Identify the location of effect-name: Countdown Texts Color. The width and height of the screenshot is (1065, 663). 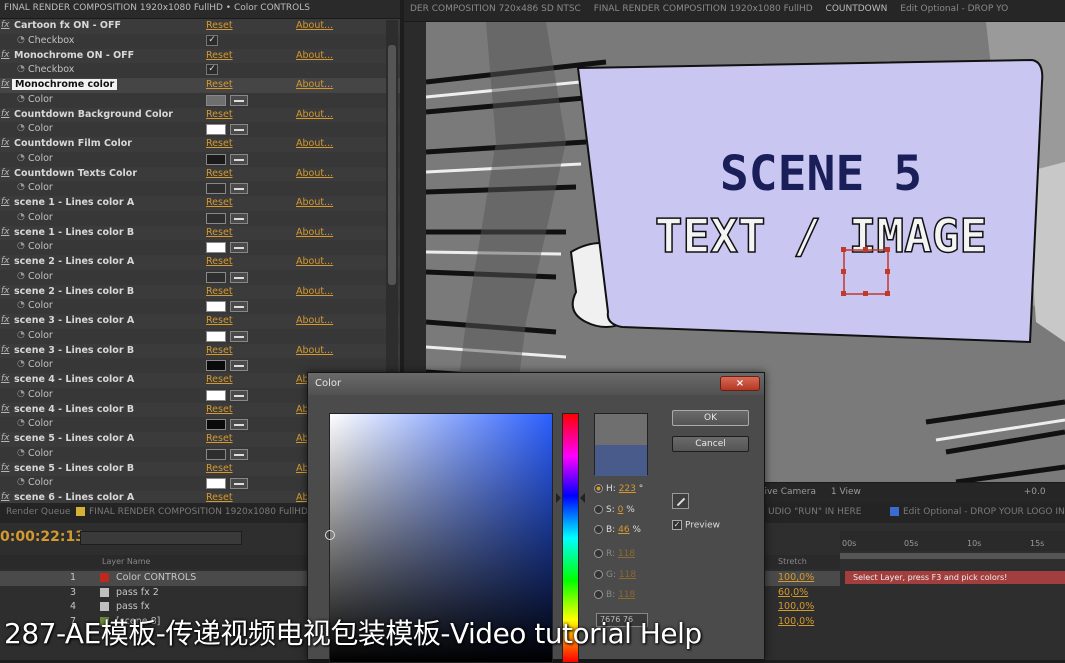
(75, 173).